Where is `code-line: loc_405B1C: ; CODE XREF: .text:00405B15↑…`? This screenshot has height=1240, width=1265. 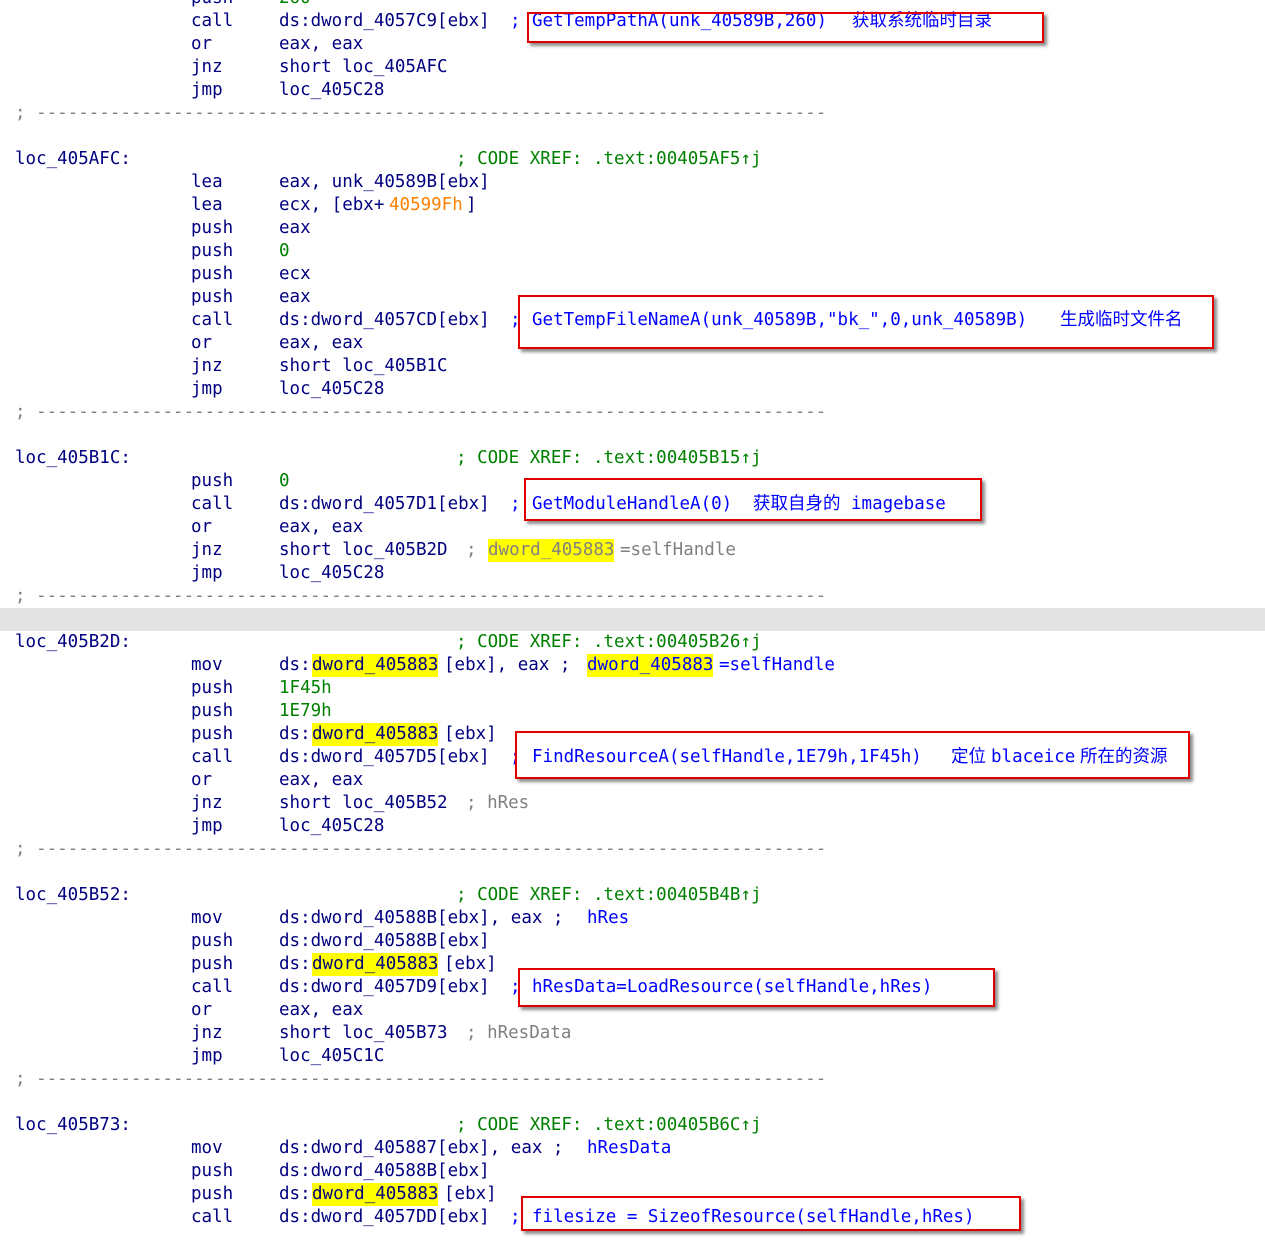 code-line: loc_405B1C: ; CODE XREF: .text:00405B15↑… is located at coordinates (381, 458).